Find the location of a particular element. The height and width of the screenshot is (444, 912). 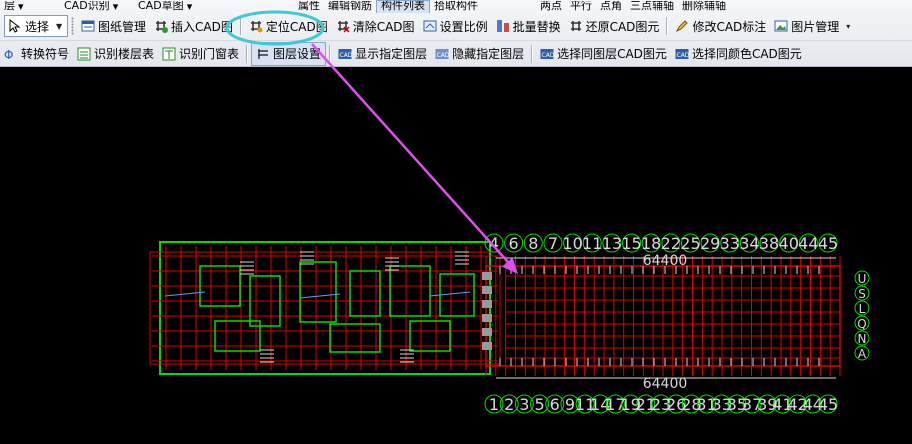

hide-layer-label: 隐藏指定图层 is located at coordinates (488, 54).